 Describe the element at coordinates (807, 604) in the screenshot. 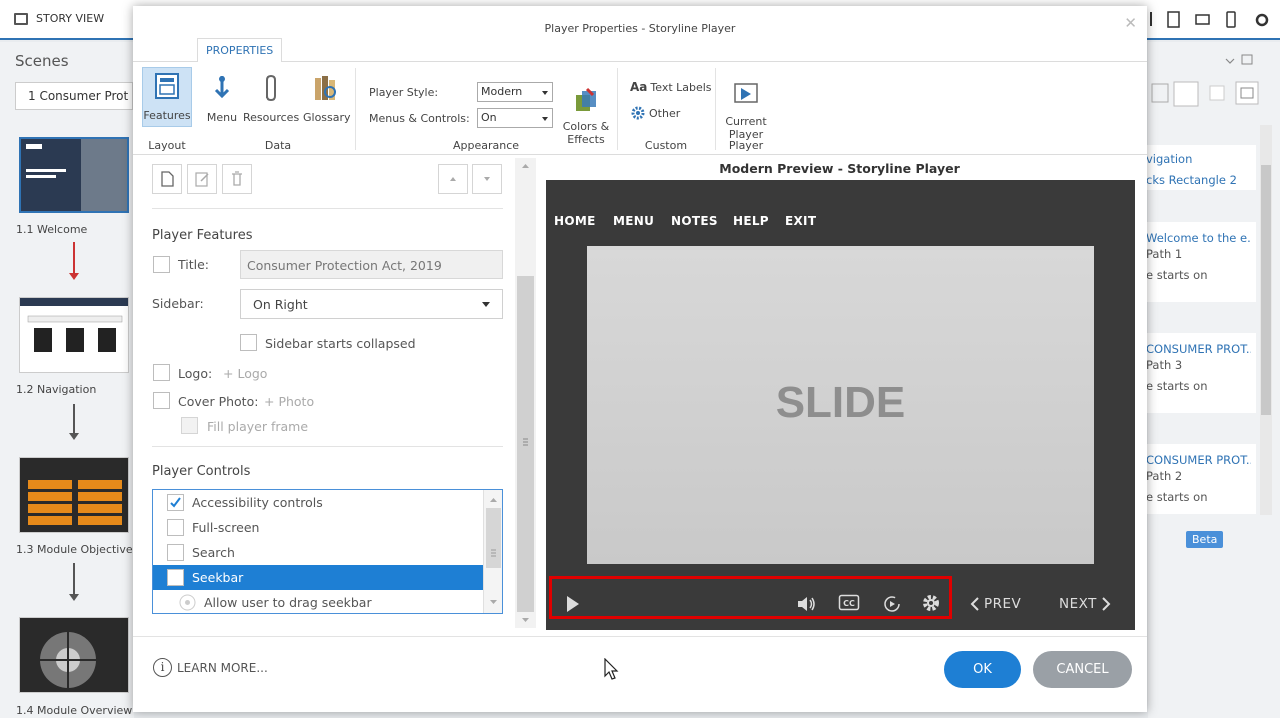

I see `volume-icon` at that location.